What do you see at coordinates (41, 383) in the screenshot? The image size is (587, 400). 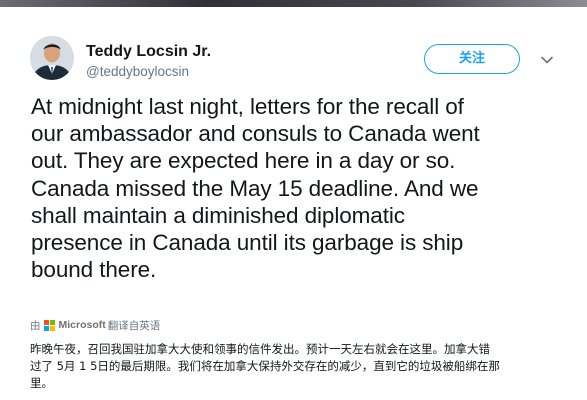 I see `translation-line: 里。` at bounding box center [41, 383].